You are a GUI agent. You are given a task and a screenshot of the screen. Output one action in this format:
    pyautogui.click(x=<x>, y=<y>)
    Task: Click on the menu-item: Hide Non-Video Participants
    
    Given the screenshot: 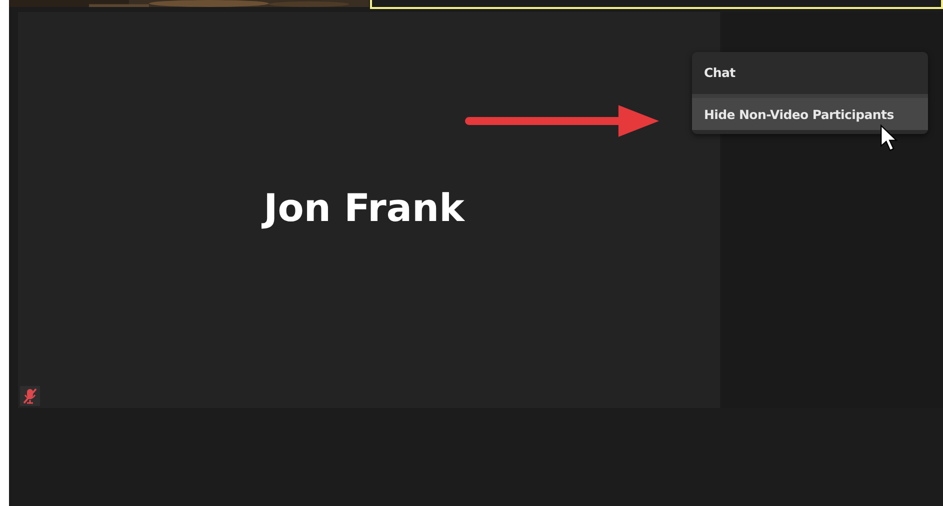 What is the action you would take?
    pyautogui.click(x=810, y=114)
    